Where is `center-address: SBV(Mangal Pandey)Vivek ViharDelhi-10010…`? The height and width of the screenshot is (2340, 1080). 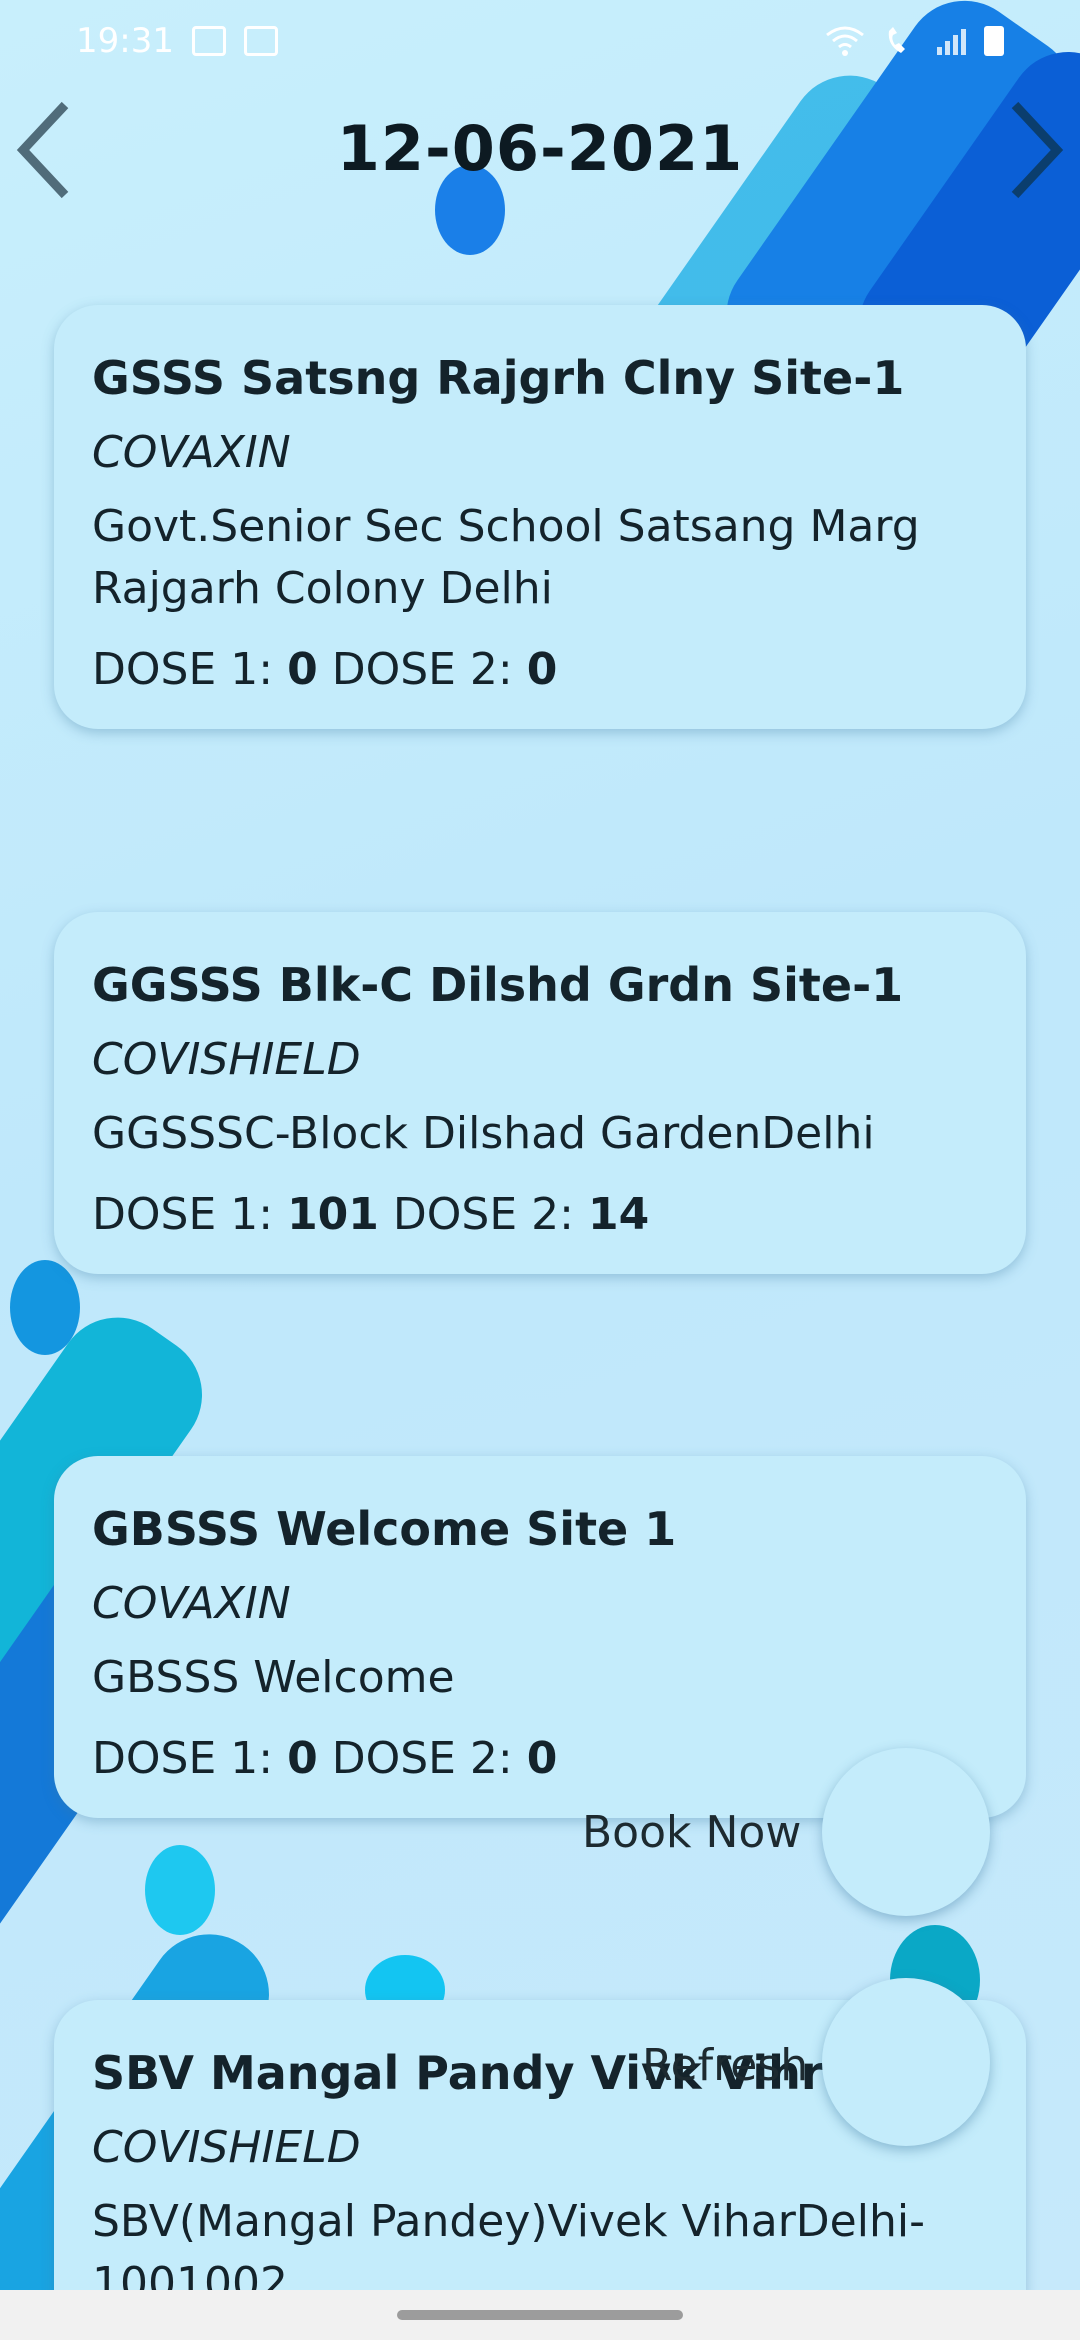
center-address: SBV(Mangal Pandey)Vivek ViharDelhi-10010… is located at coordinates (508, 2243).